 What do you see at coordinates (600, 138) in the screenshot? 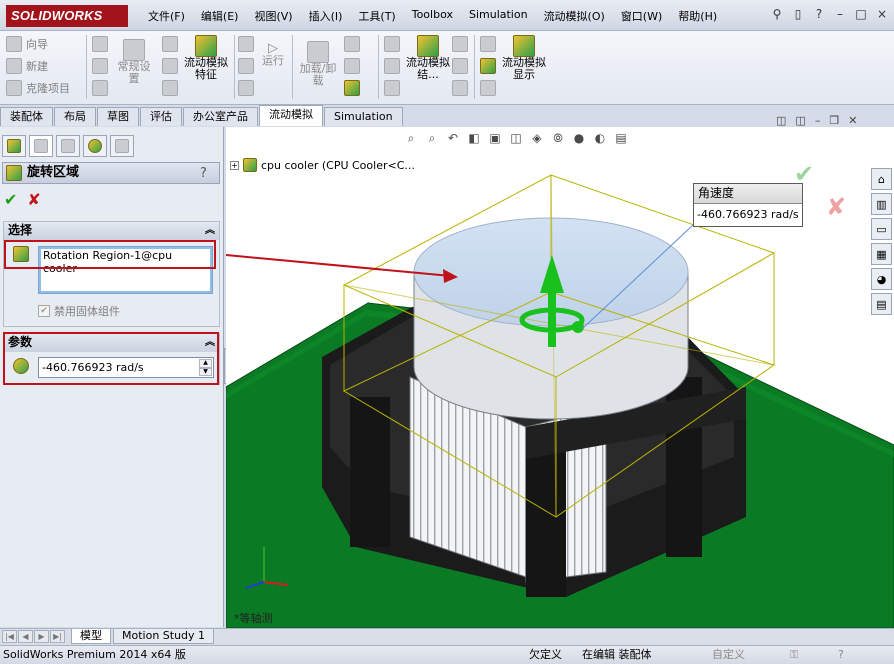
I see `apply-scene-icon: ◐` at bounding box center [600, 138].